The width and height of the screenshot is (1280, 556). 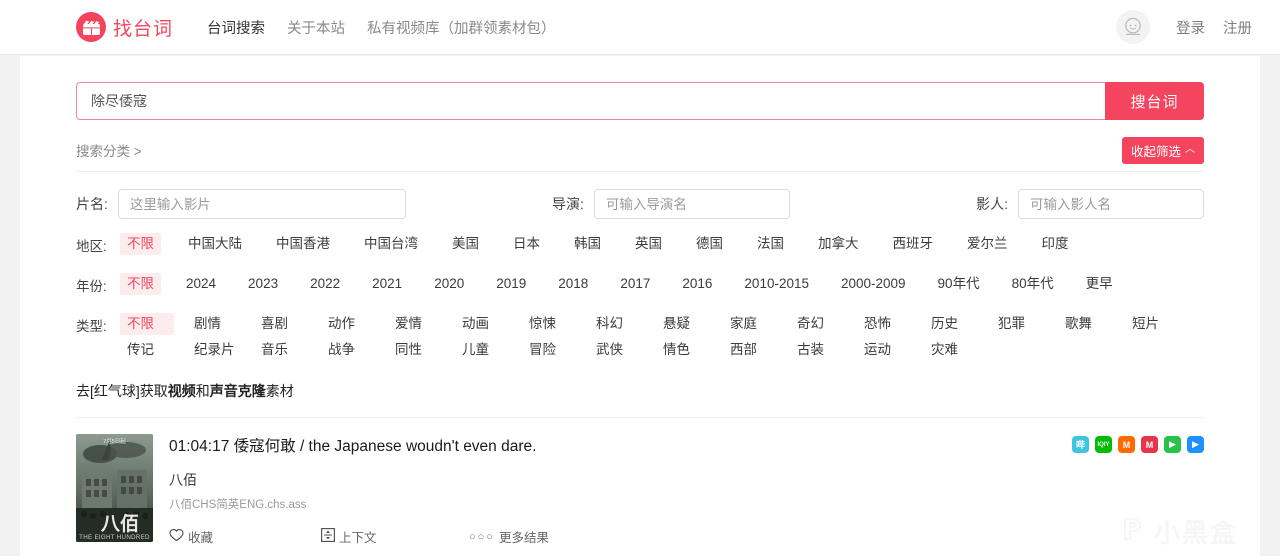 What do you see at coordinates (567, 204) in the screenshot?
I see `filter-label-director: 导演:` at bounding box center [567, 204].